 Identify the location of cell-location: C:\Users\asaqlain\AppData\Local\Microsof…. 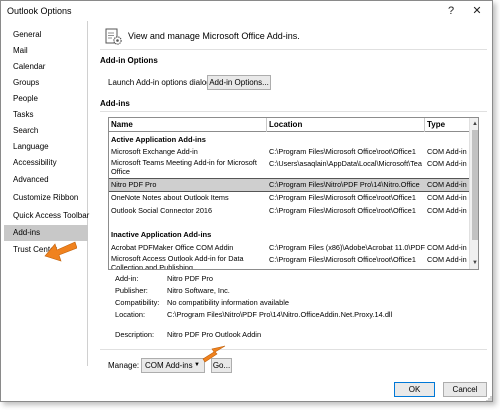
(345, 163).